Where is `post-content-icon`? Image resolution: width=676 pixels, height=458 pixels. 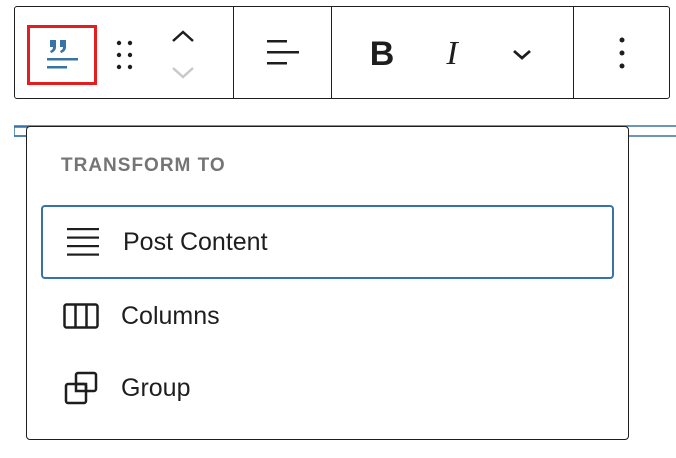
post-content-icon is located at coordinates (83, 242).